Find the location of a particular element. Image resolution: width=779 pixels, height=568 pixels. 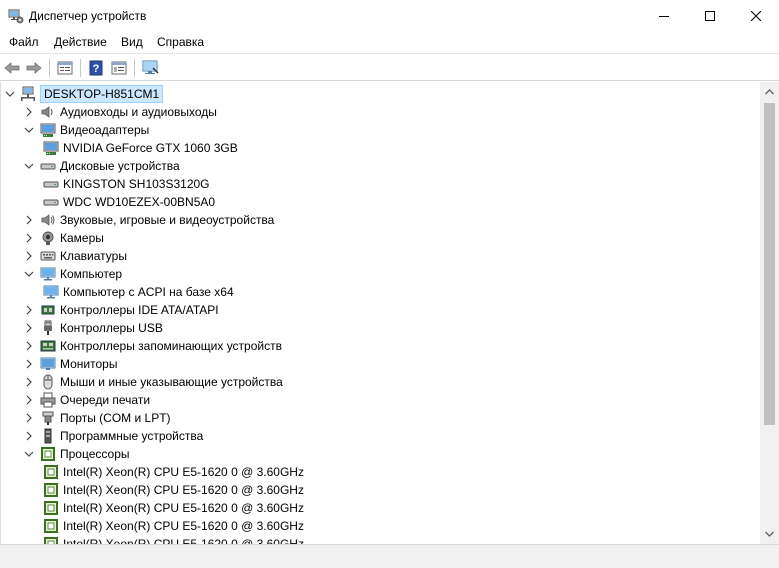

tree-category-node: Контроллеры IDE ATA/ATAPI is located at coordinates (121, 310).